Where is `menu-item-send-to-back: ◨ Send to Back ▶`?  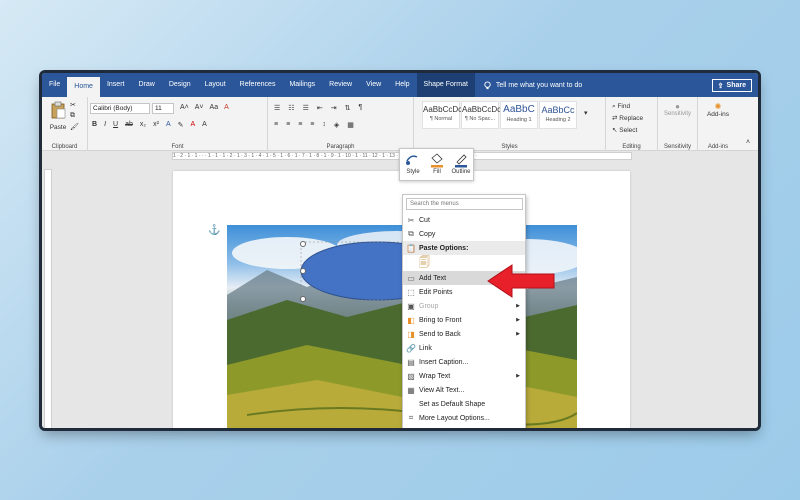
menu-item-send-to-back: ◨ Send to Back ▶ is located at coordinates (464, 334).